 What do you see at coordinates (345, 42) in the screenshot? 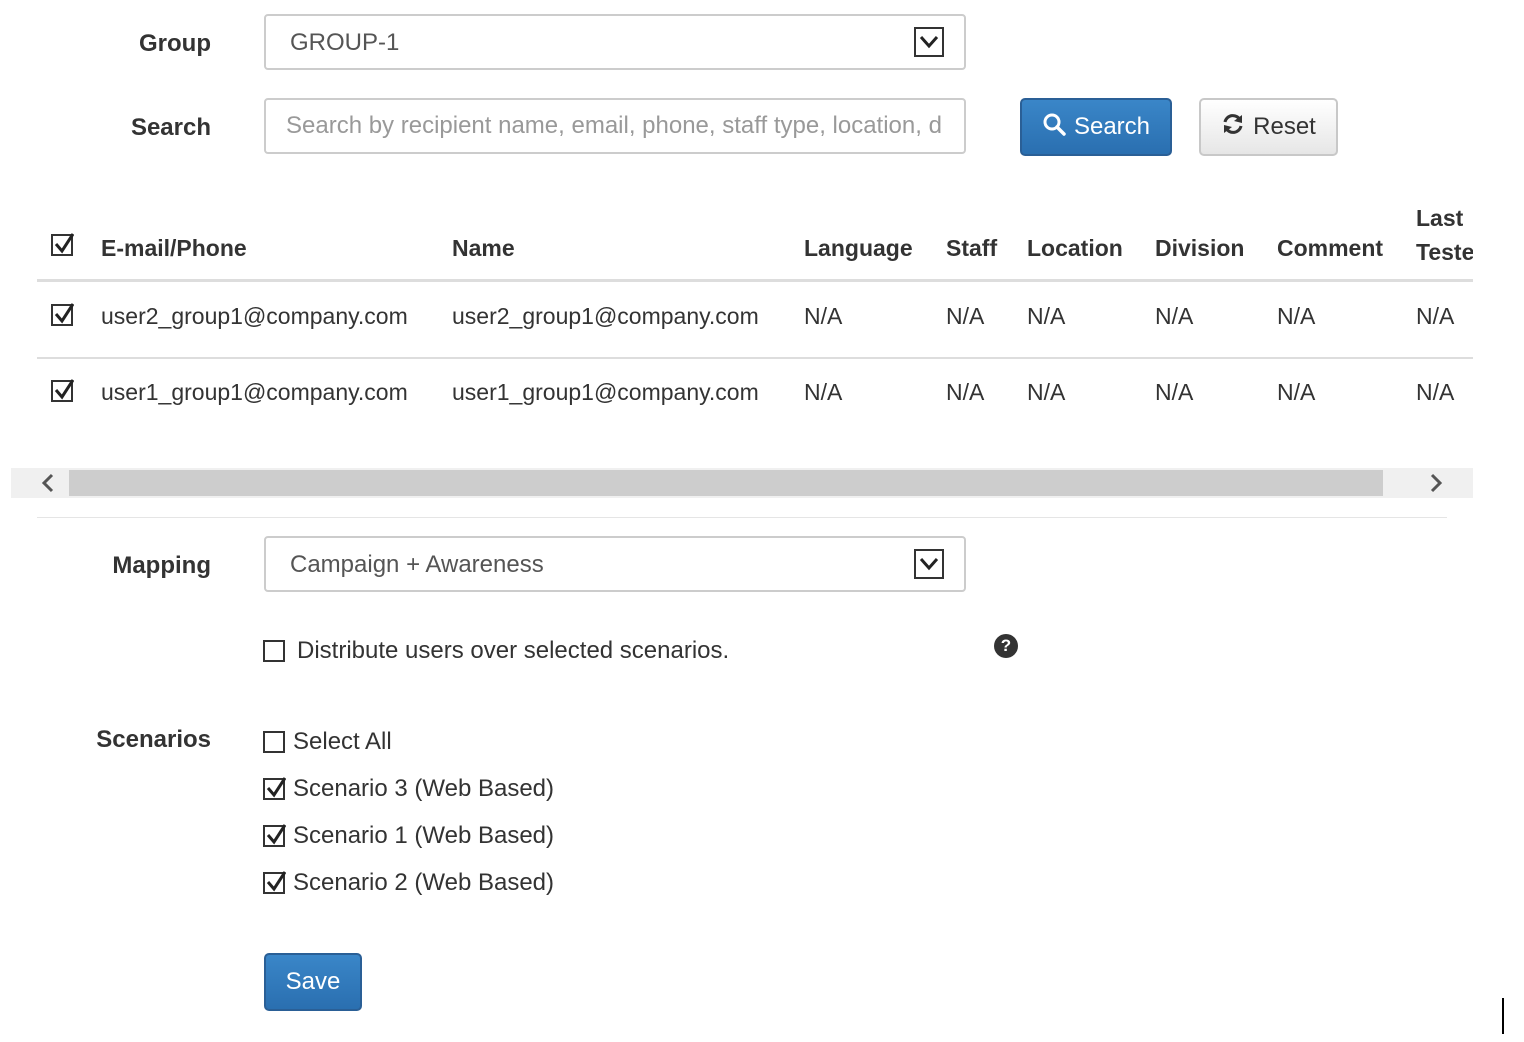
I see `group-selected-value: GROUP-1` at bounding box center [345, 42].